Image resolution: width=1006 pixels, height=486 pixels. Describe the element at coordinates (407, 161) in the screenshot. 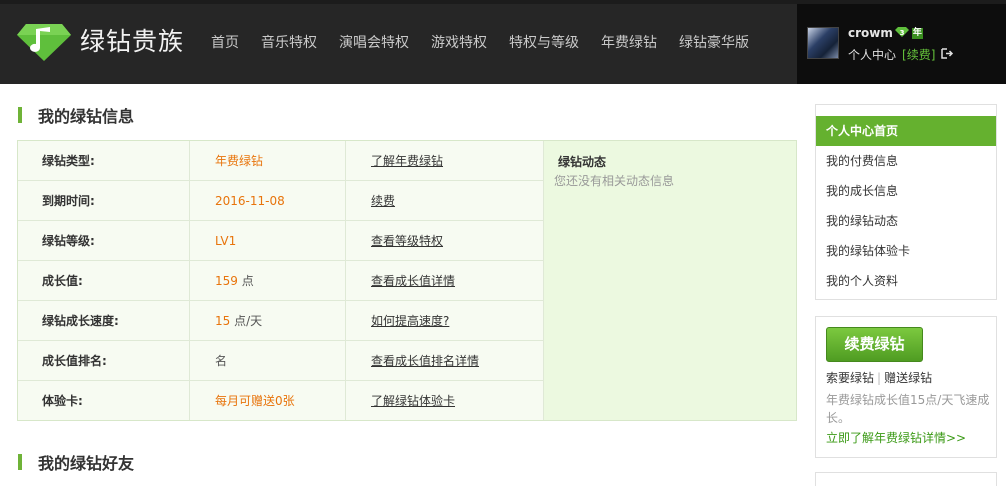

I see `row-link: 了解年费绿钻` at that location.